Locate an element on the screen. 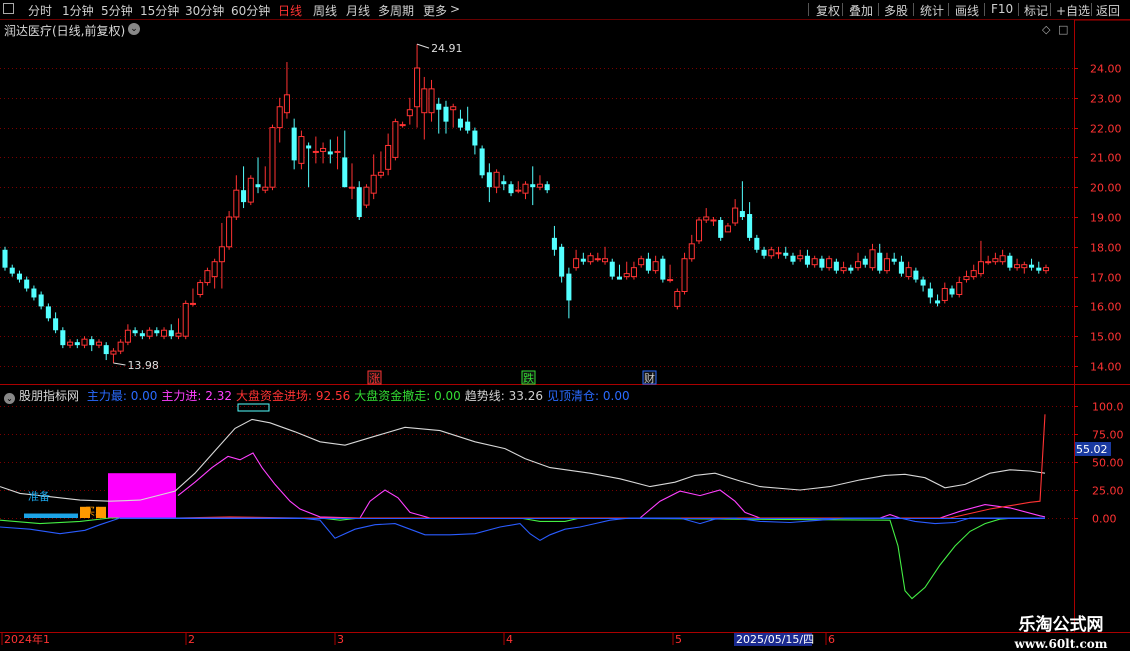  date-label: 6 is located at coordinates (831, 639).